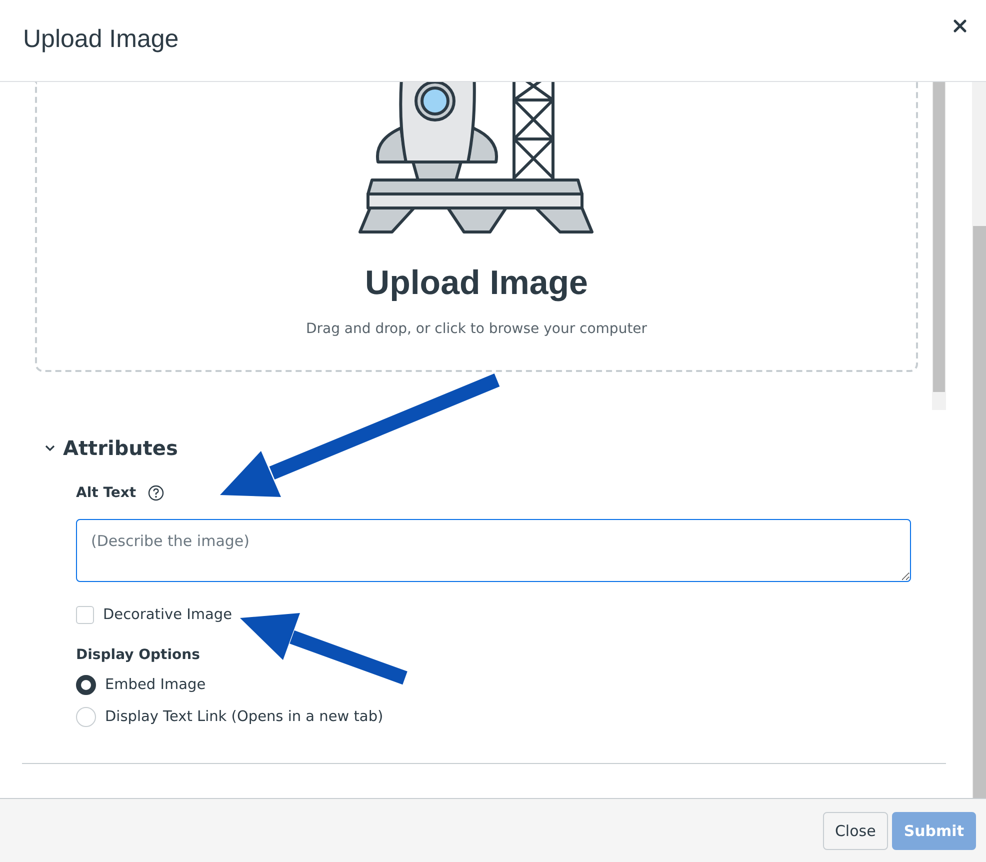 The width and height of the screenshot is (986, 862). I want to click on close-button, so click(960, 25).